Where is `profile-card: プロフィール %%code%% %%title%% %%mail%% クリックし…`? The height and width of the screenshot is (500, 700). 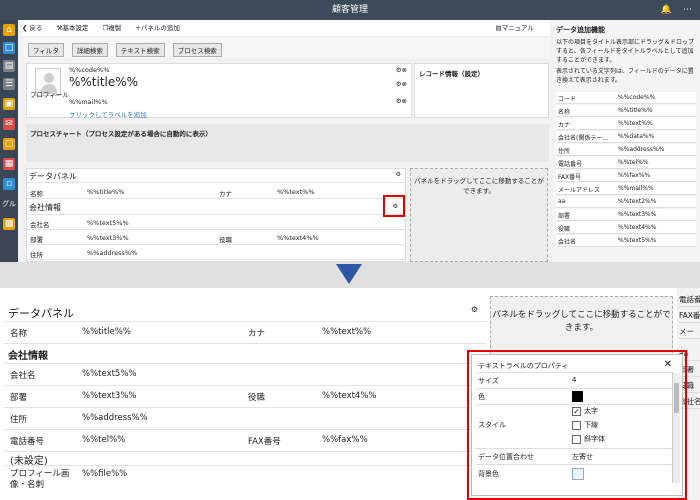 profile-card: プロフィール %%code%% %%title%% %%mail%% クリックし… is located at coordinates (219, 91).